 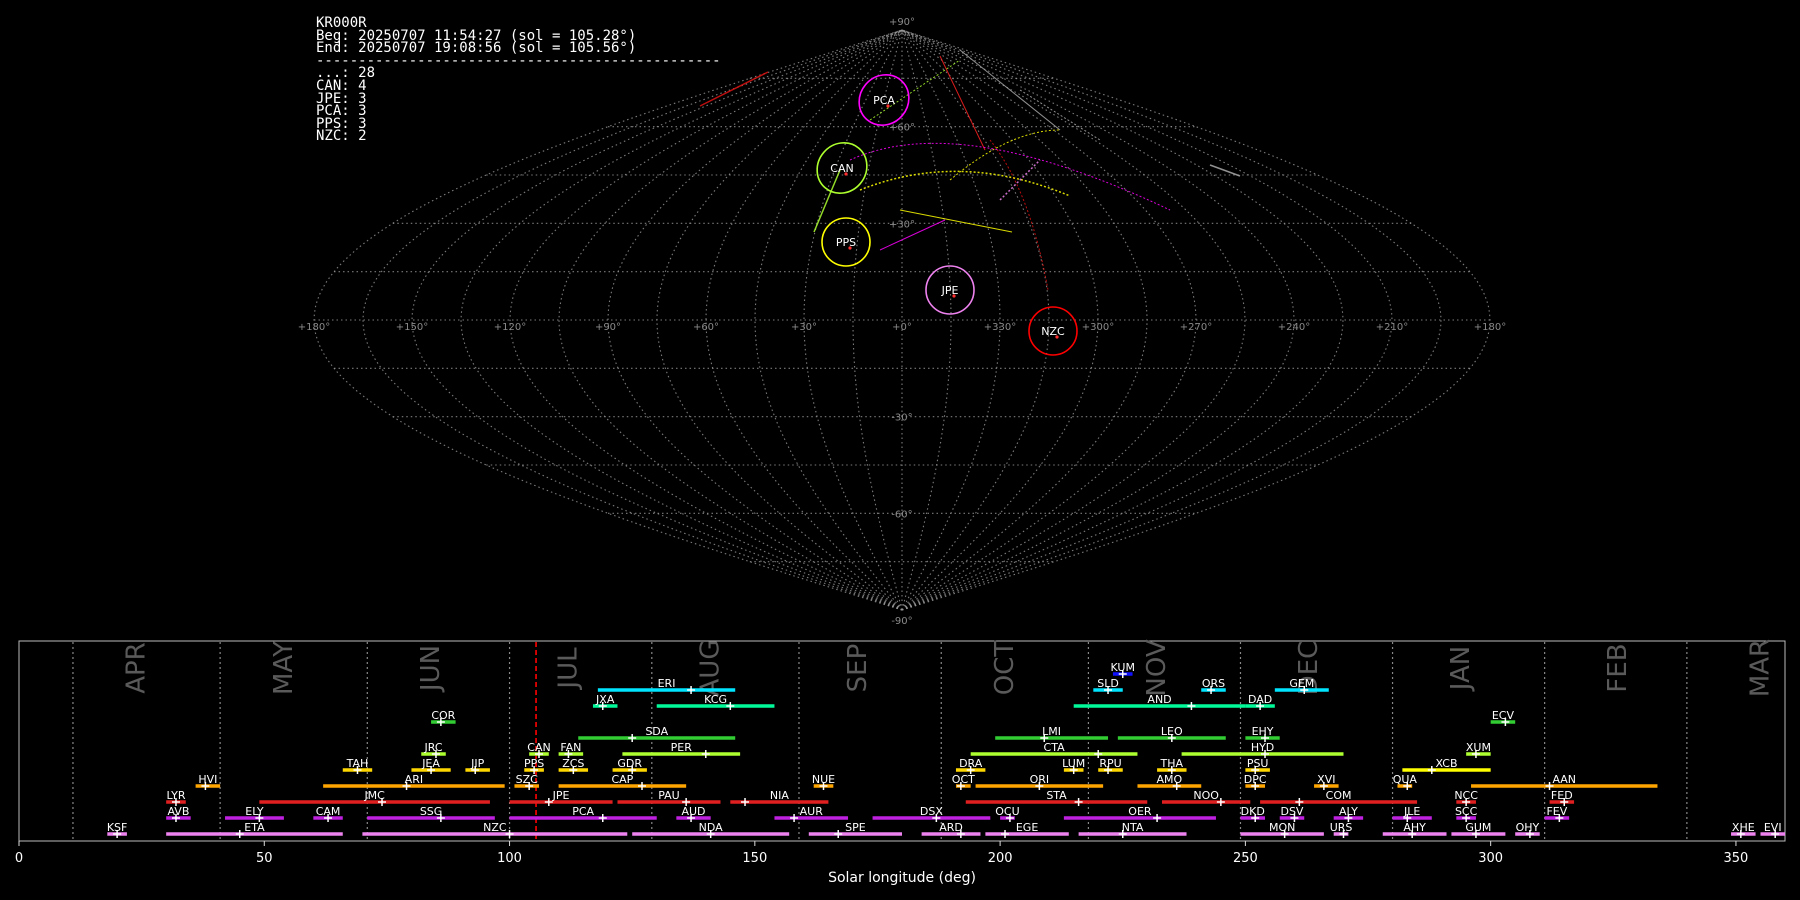 I want to click on shower-label-ecv: ECV, so click(x=1503, y=715).